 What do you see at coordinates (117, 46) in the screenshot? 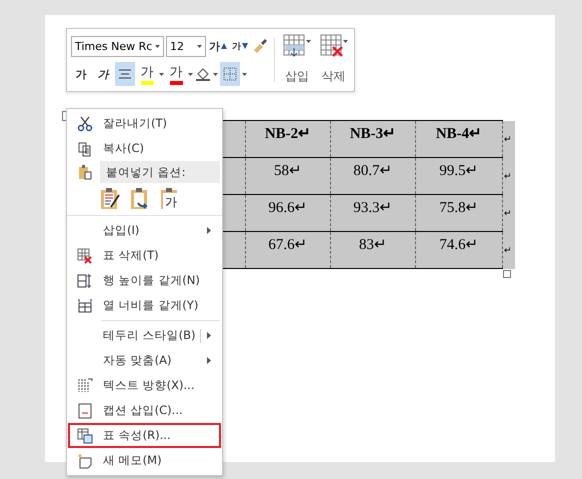
I see `font-name-field: Times New Rc` at bounding box center [117, 46].